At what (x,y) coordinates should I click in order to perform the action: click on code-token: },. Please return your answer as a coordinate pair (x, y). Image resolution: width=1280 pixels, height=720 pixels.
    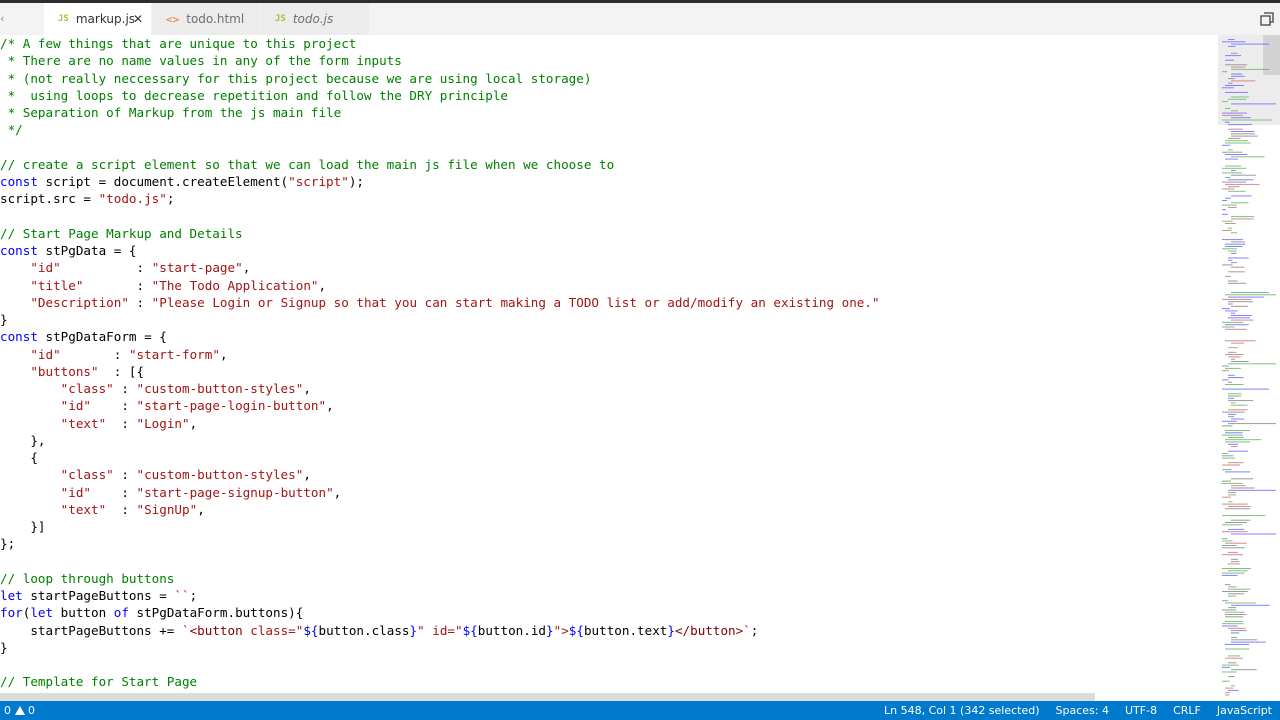
    Looking at the image, I should click on (23, 440).